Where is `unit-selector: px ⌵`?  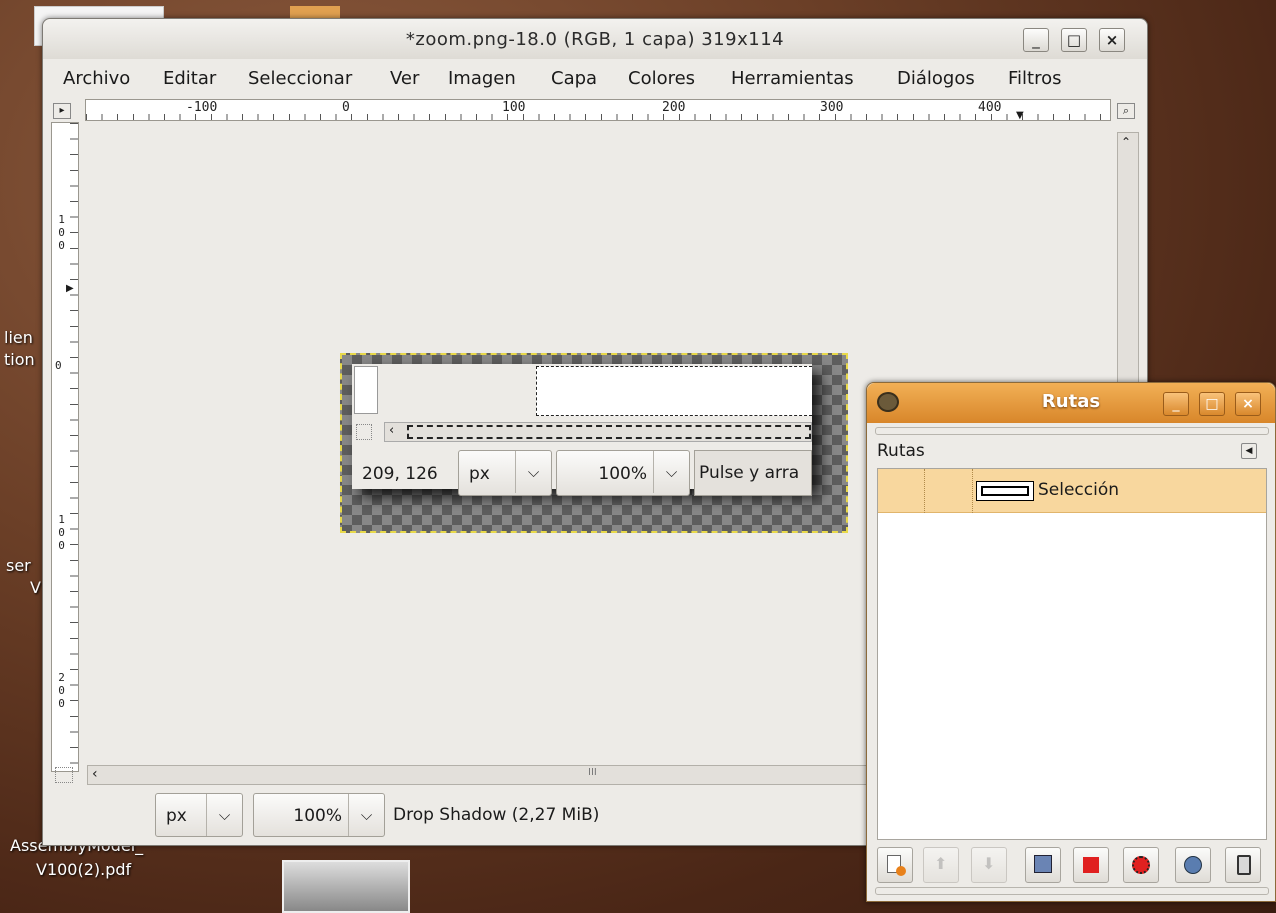 unit-selector: px ⌵ is located at coordinates (199, 815).